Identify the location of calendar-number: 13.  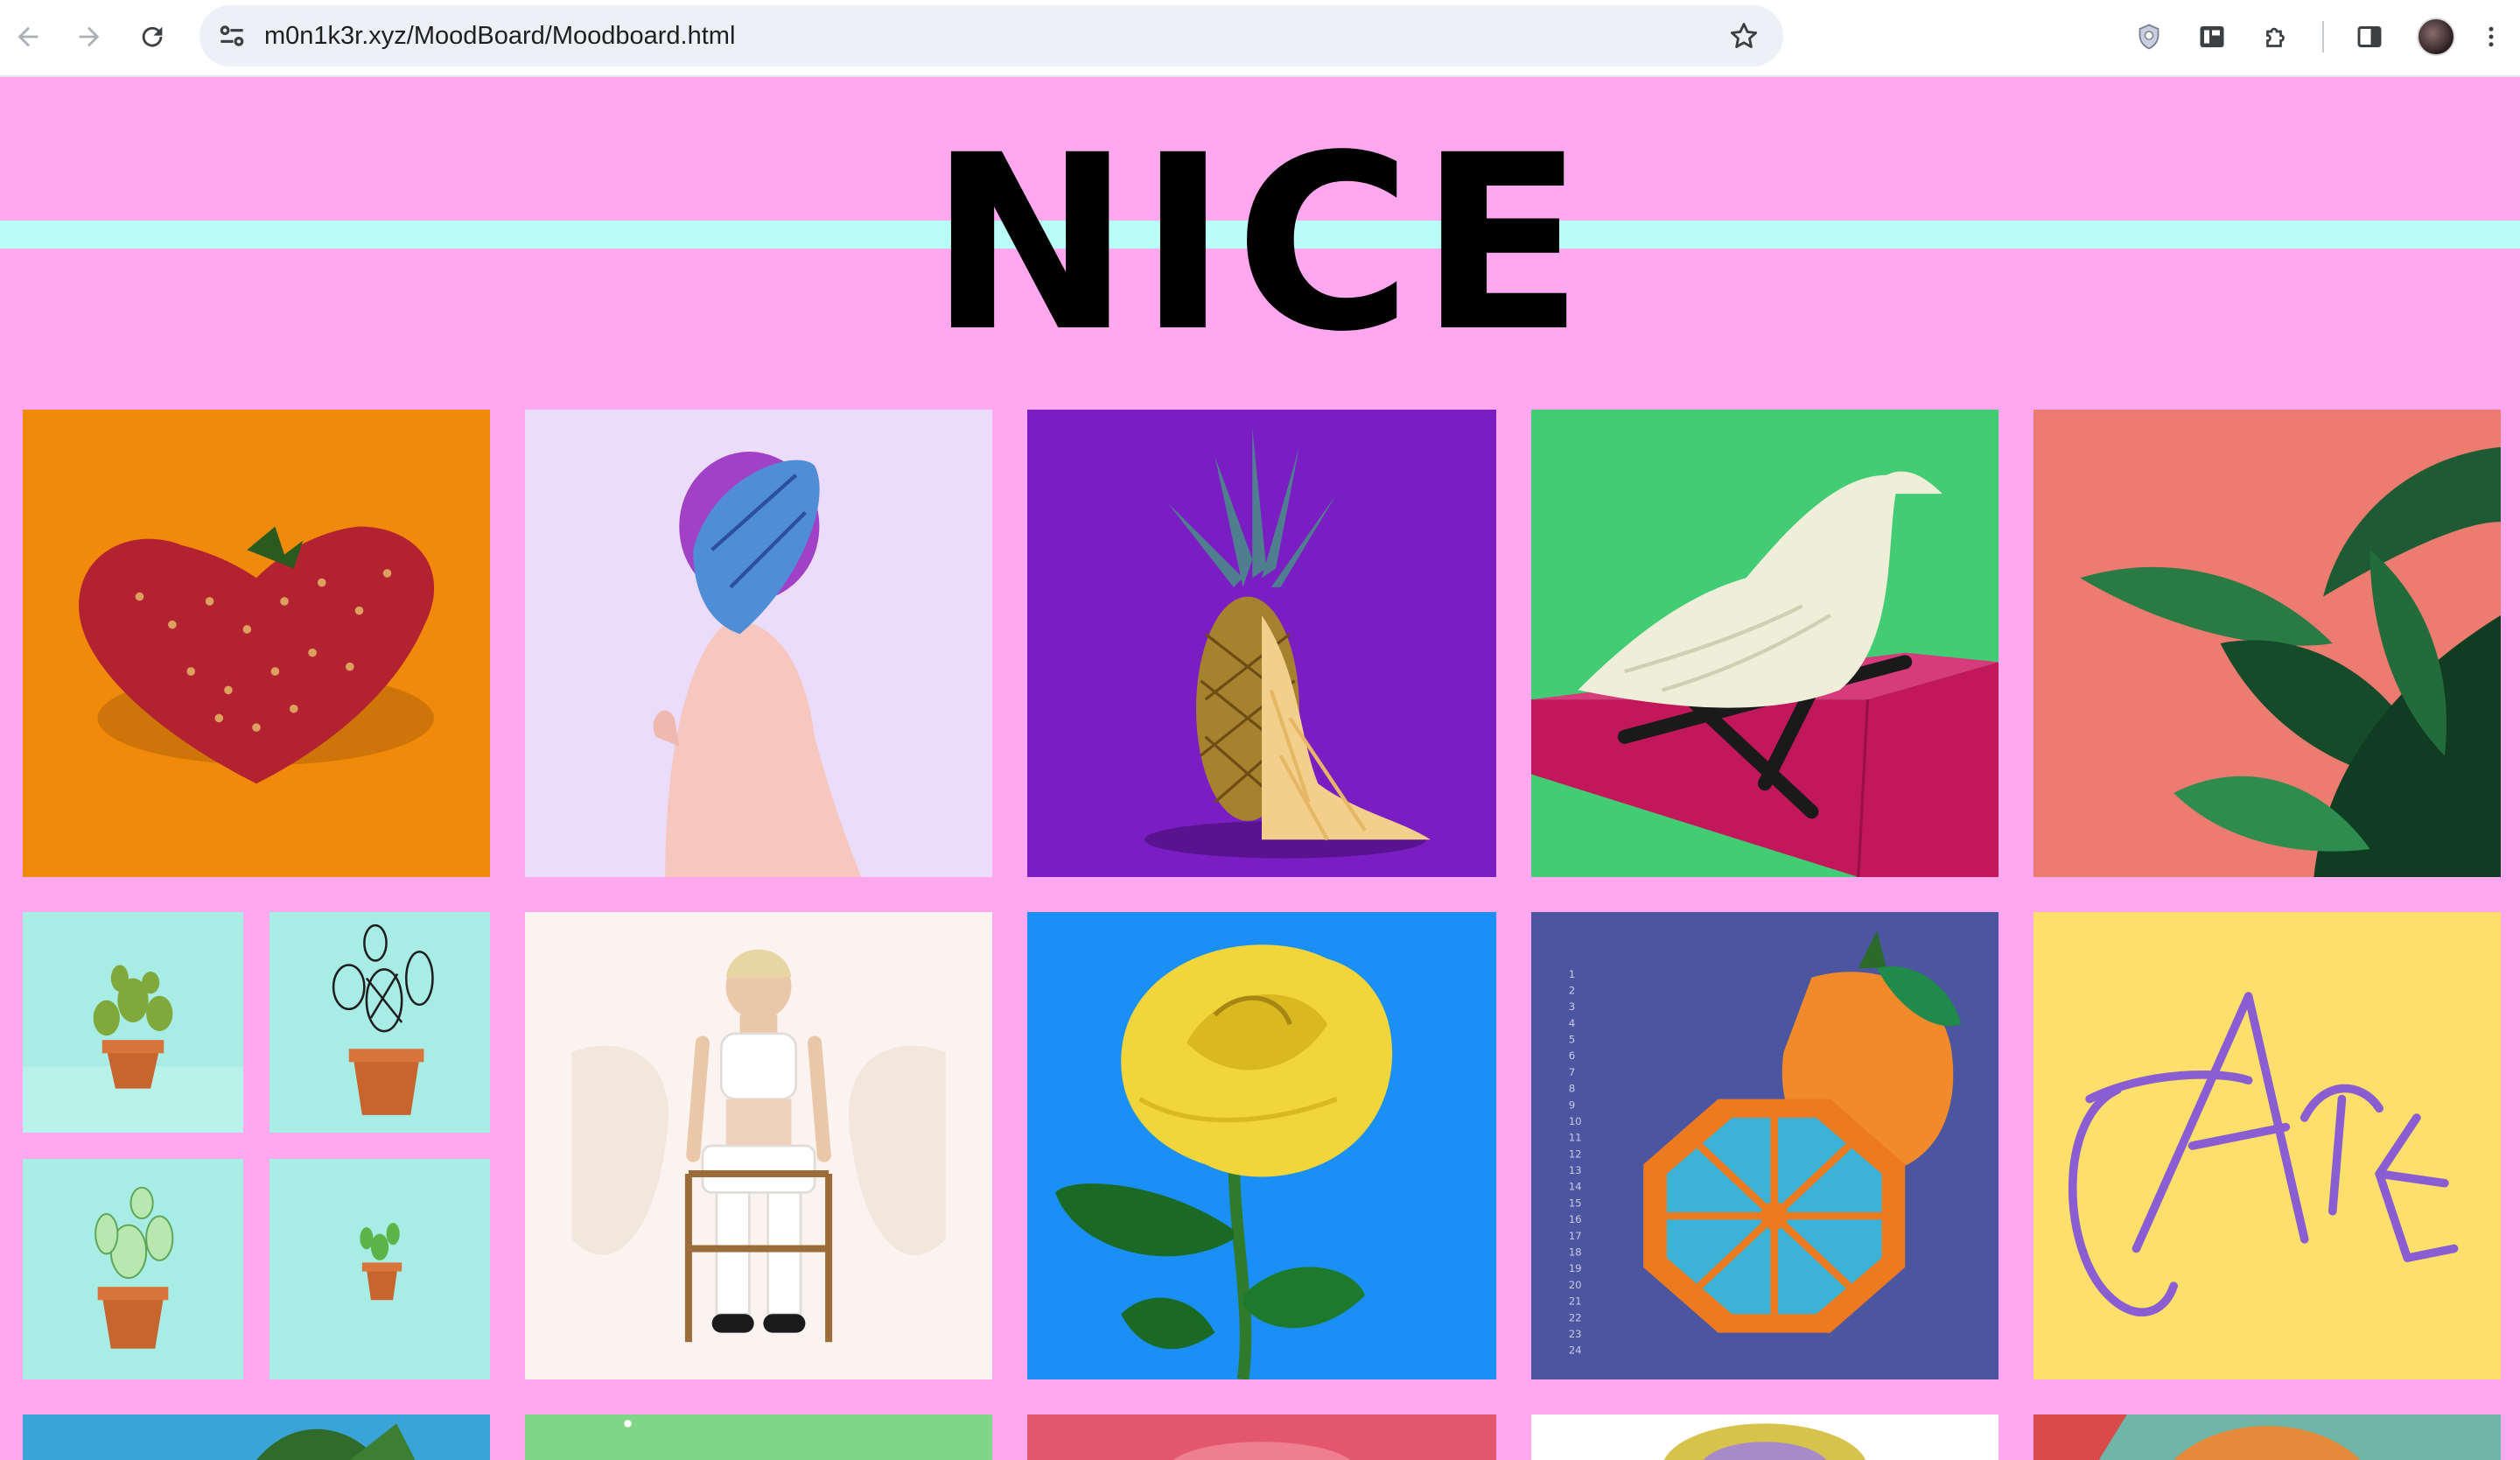
(1575, 1170).